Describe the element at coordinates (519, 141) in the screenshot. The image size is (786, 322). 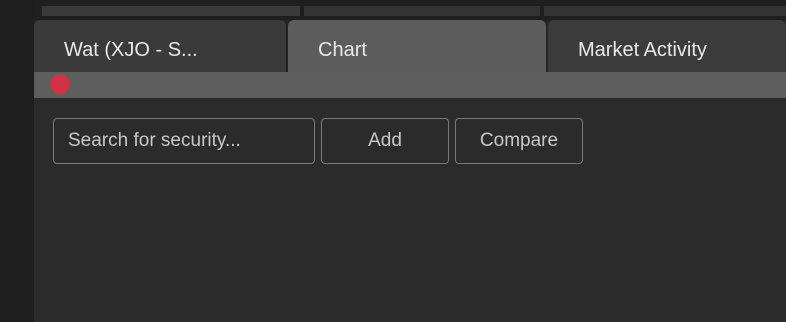
I see `compare-button: Compare` at that location.